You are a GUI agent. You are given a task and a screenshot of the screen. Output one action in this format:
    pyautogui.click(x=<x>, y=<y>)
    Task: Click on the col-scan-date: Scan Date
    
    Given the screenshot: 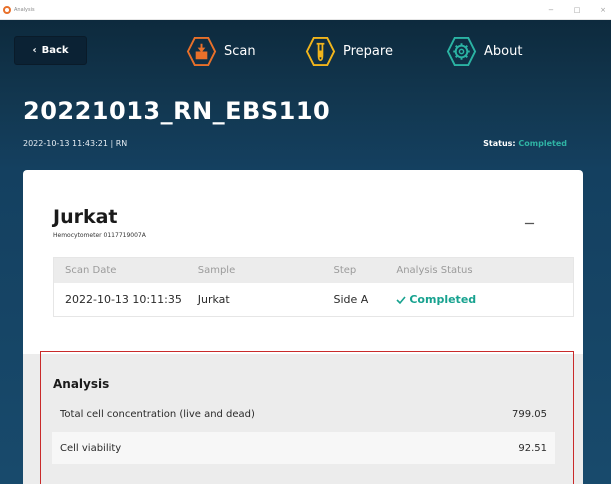 What is the action you would take?
    pyautogui.click(x=91, y=270)
    